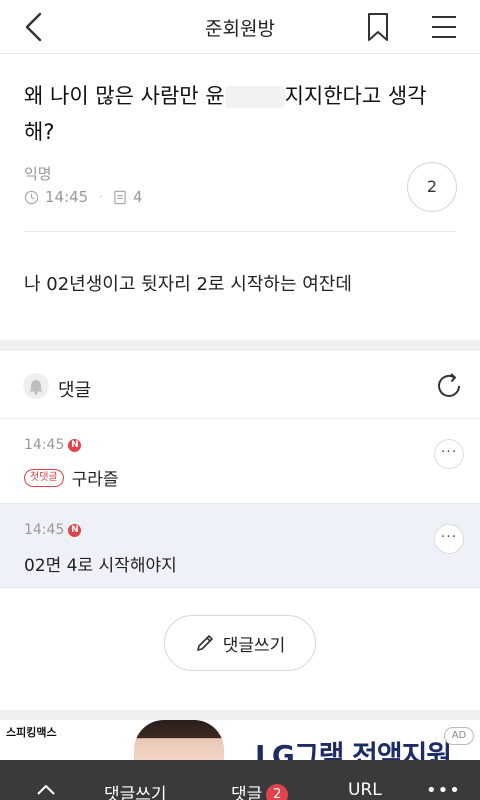 The height and width of the screenshot is (800, 480). Describe the element at coordinates (188, 284) in the screenshot. I see `post-body: 나 02년생이고 뒷자리 2로 시작하는 여잔데` at that location.